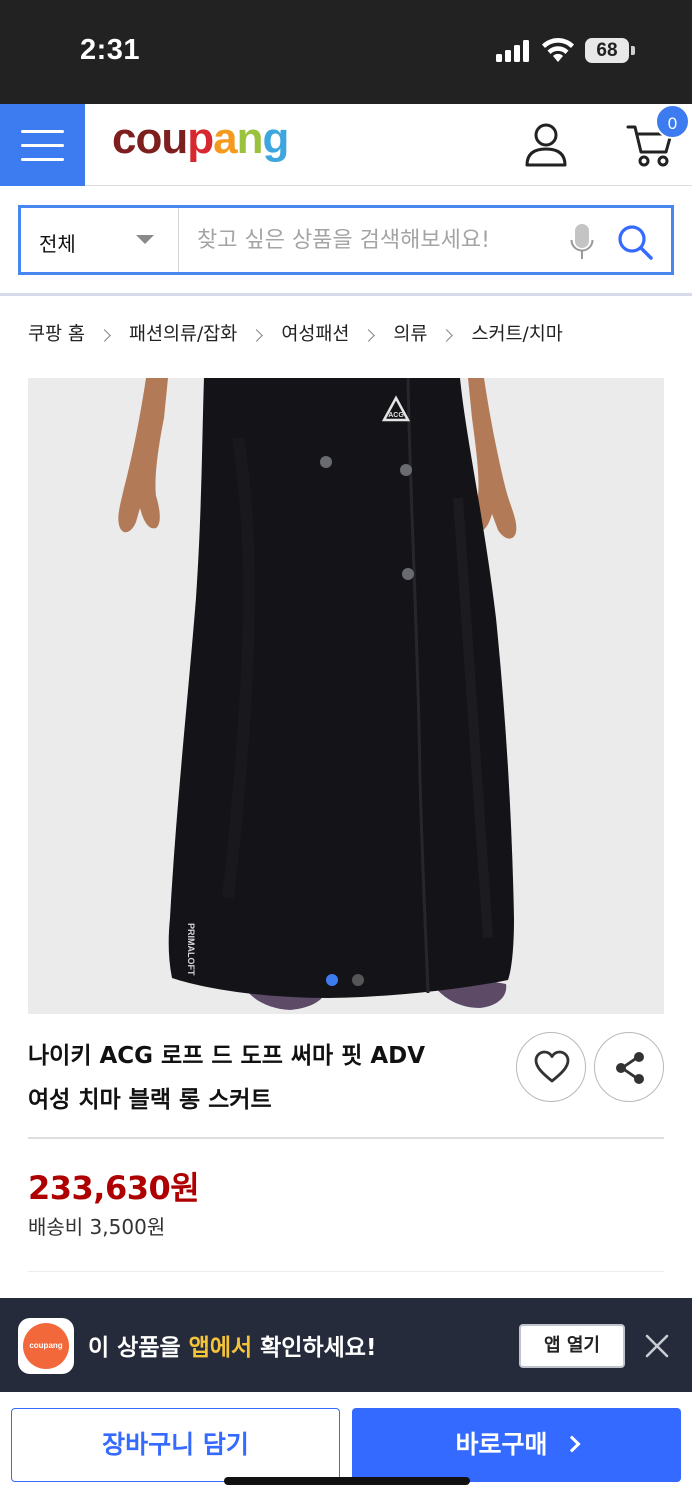 The image size is (692, 1500). Describe the element at coordinates (138, 1348) in the screenshot. I see `banner-text-part: 이 상품을` at that location.